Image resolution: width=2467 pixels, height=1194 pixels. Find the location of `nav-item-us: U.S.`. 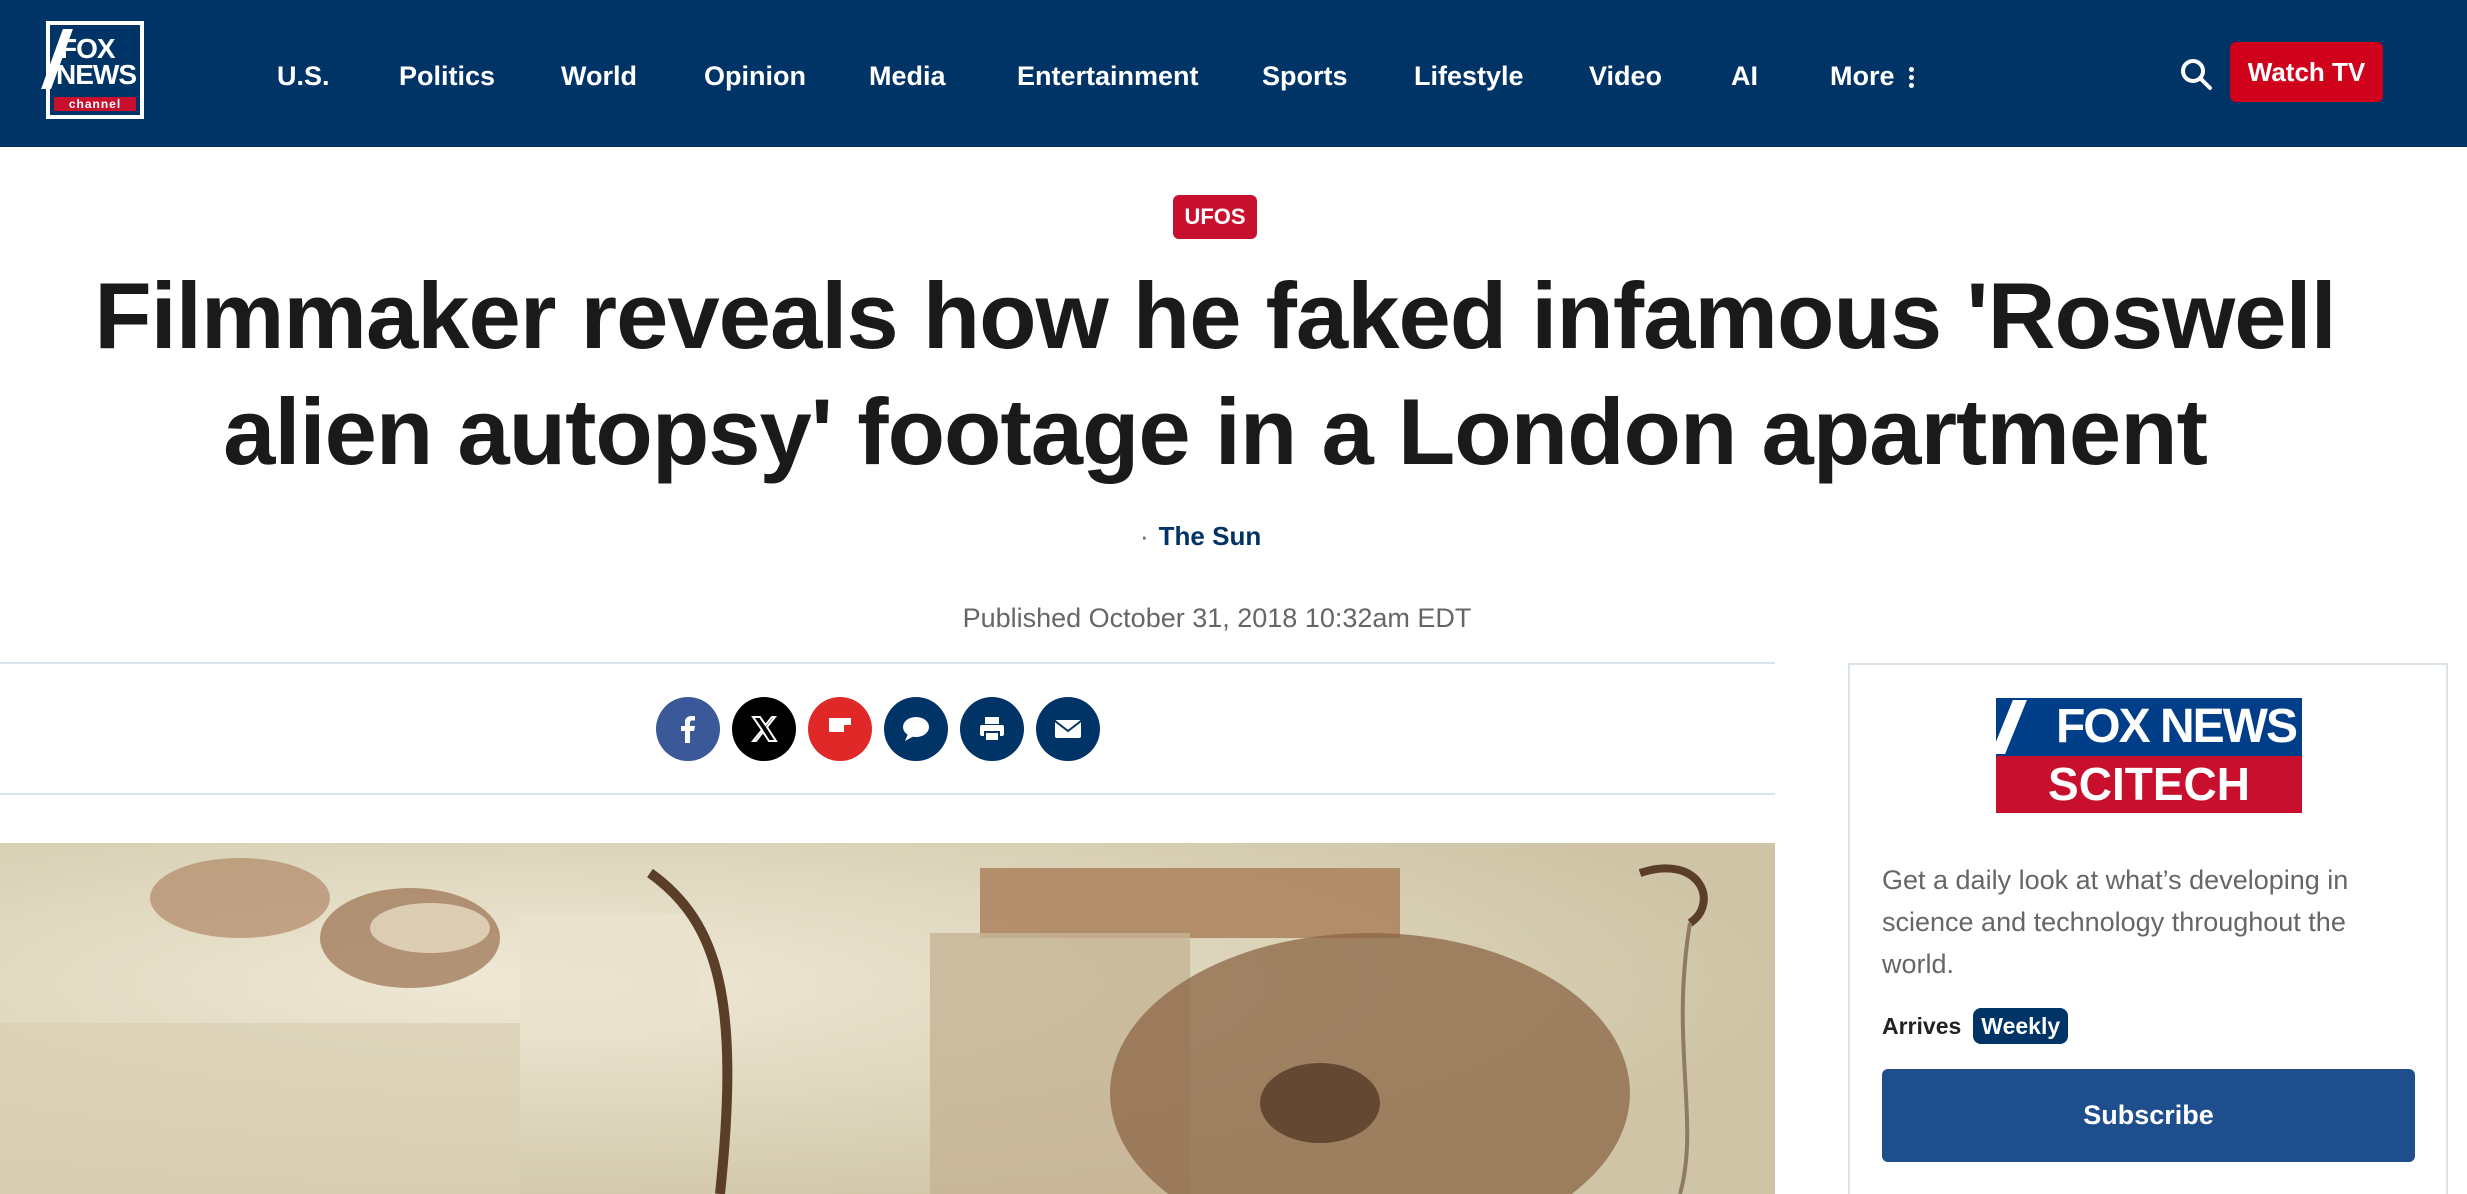

nav-item-us: U.S. is located at coordinates (303, 76).